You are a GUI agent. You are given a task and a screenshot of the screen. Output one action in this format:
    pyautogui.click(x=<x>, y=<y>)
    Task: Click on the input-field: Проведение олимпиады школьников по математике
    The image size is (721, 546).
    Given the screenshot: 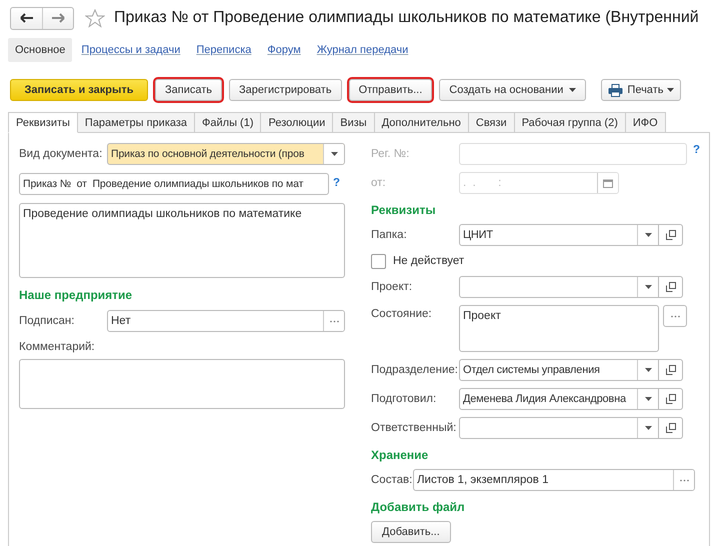 What is the action you would take?
    pyautogui.click(x=182, y=240)
    